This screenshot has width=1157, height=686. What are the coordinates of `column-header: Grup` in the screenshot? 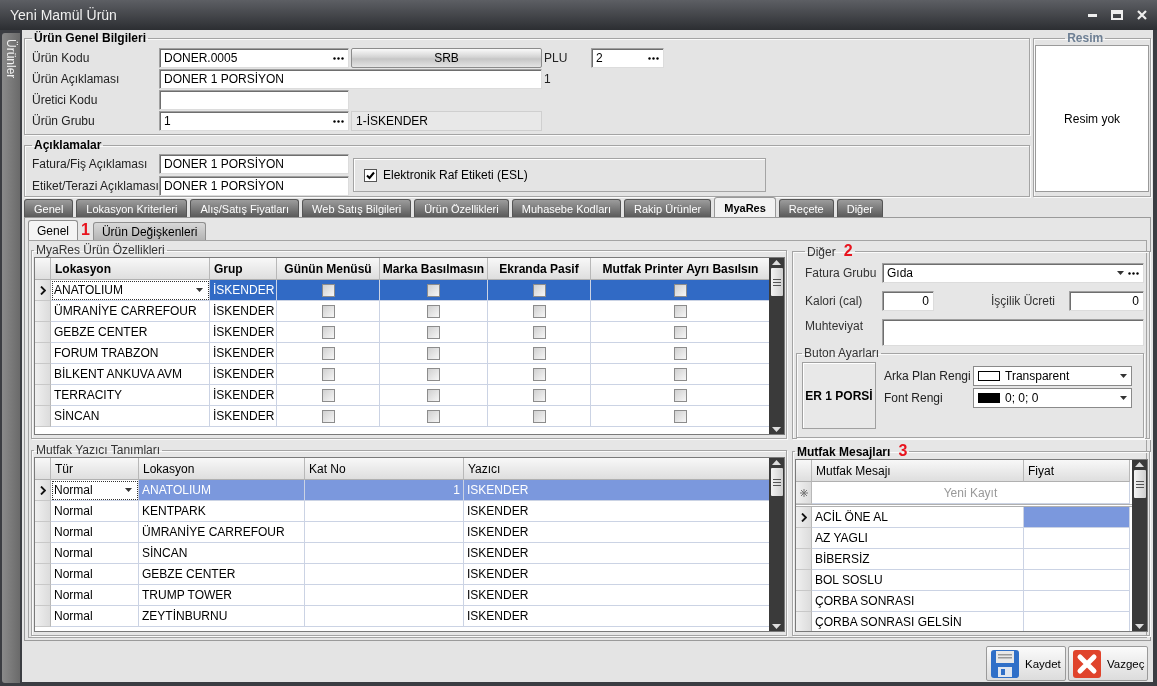 It's located at (243, 269).